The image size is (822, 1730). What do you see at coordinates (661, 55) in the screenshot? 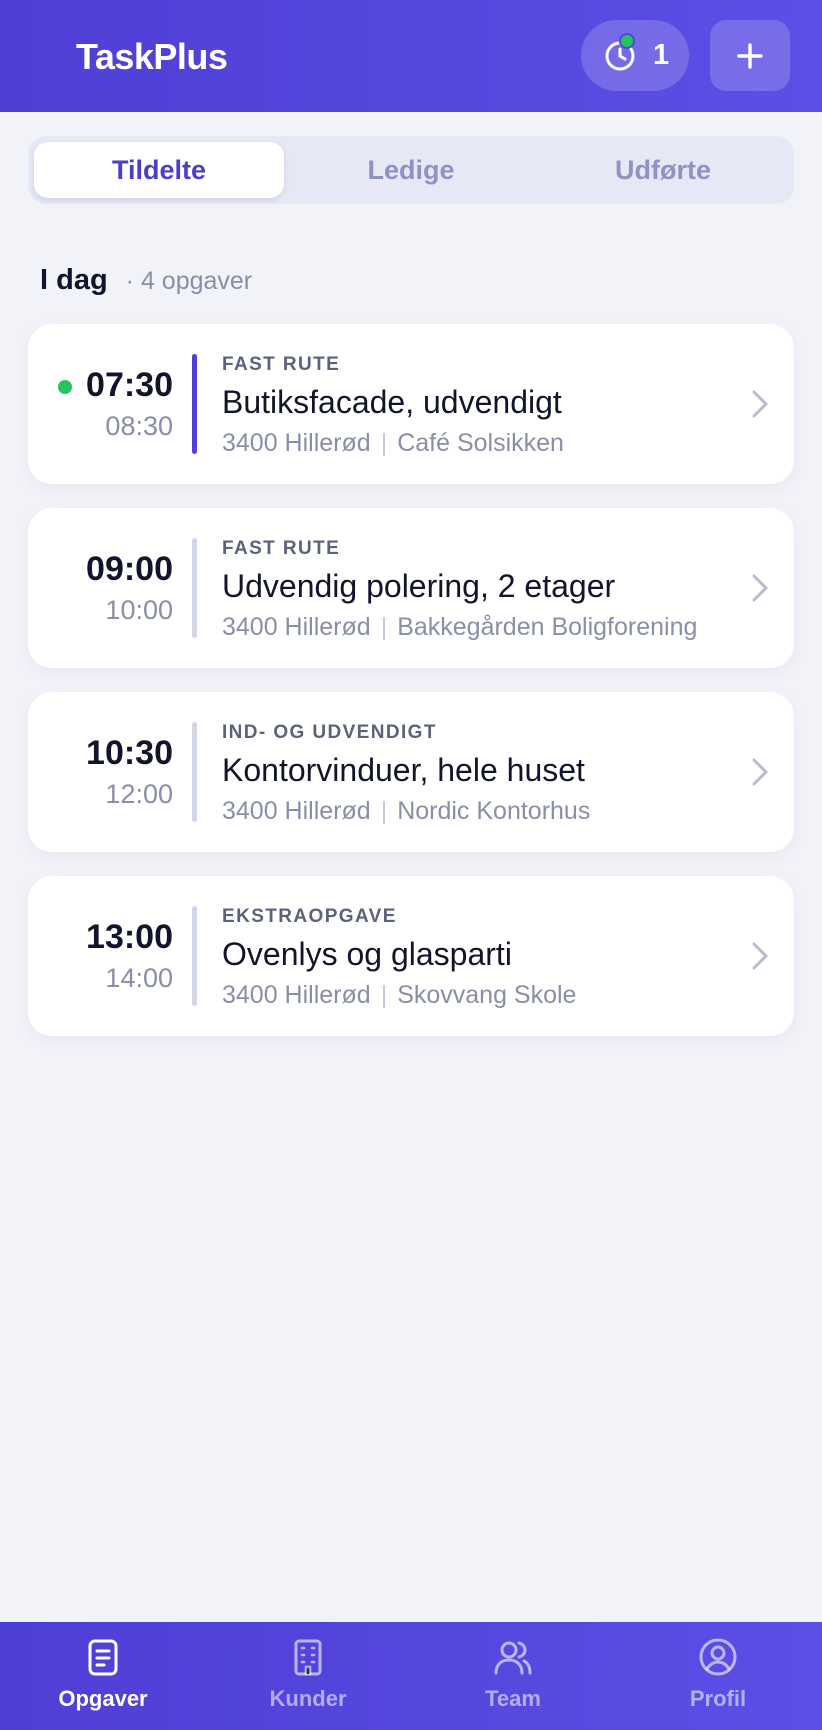
I see `timer-count: 1` at bounding box center [661, 55].